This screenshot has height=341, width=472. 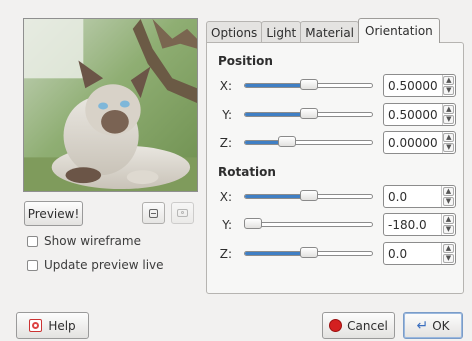 I want to click on show-wireframe-label: Show wireframe, so click(x=92, y=241).